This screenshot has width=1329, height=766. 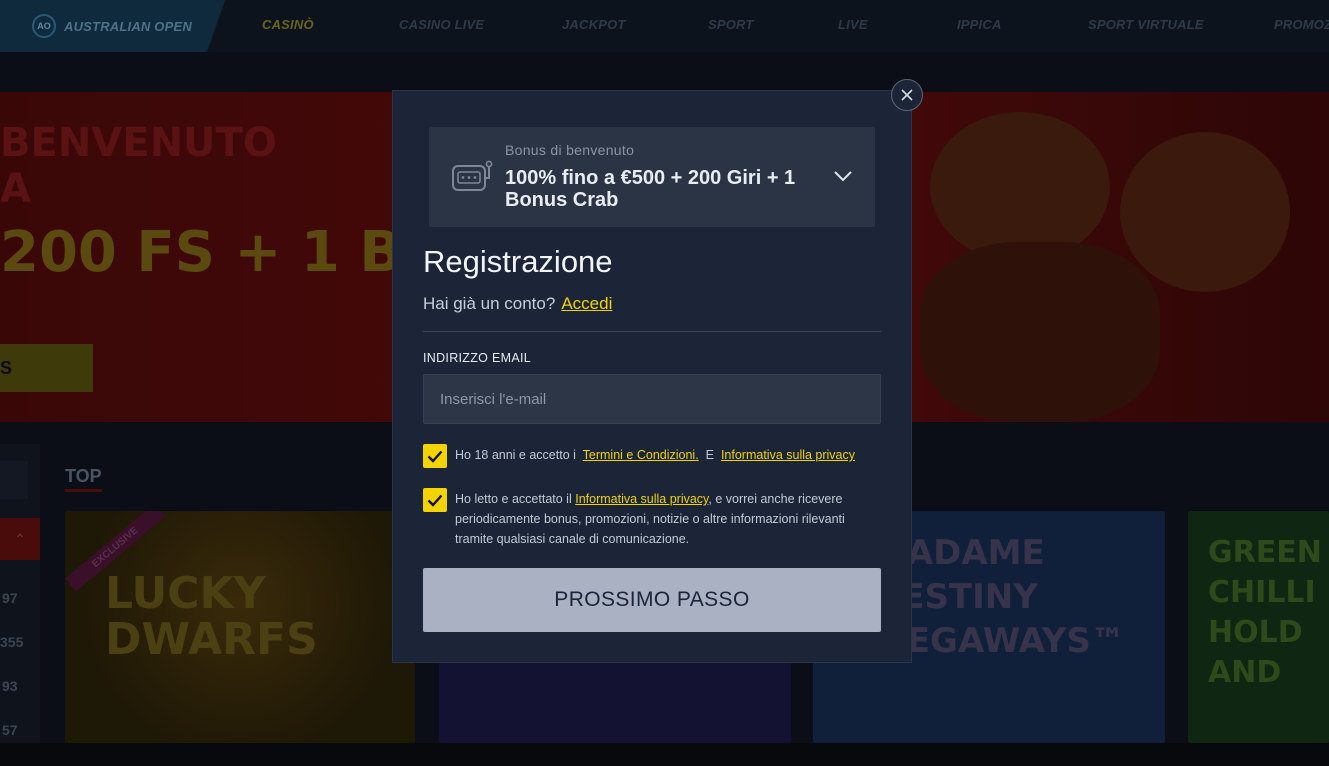 I want to click on nav-live: LIVE, so click(x=853, y=24).